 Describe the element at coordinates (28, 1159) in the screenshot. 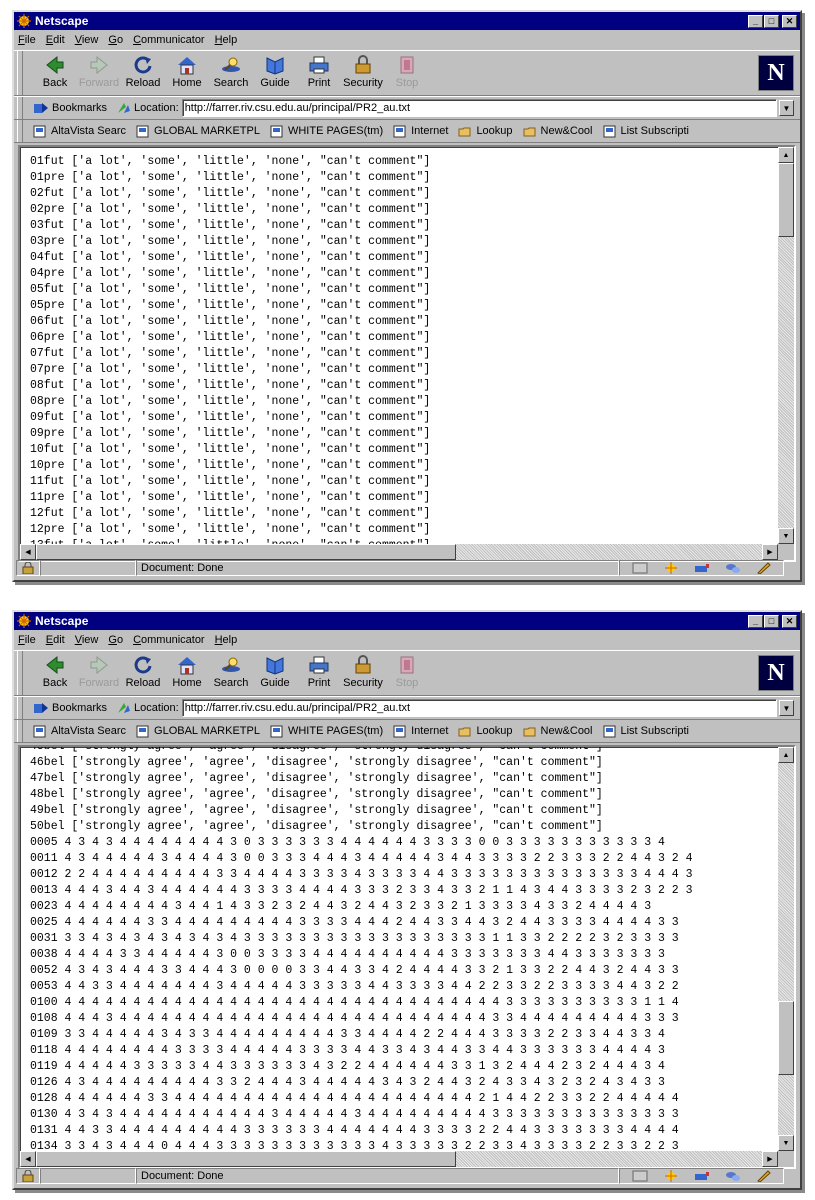

I see `scroll-left-button: ◀` at that location.